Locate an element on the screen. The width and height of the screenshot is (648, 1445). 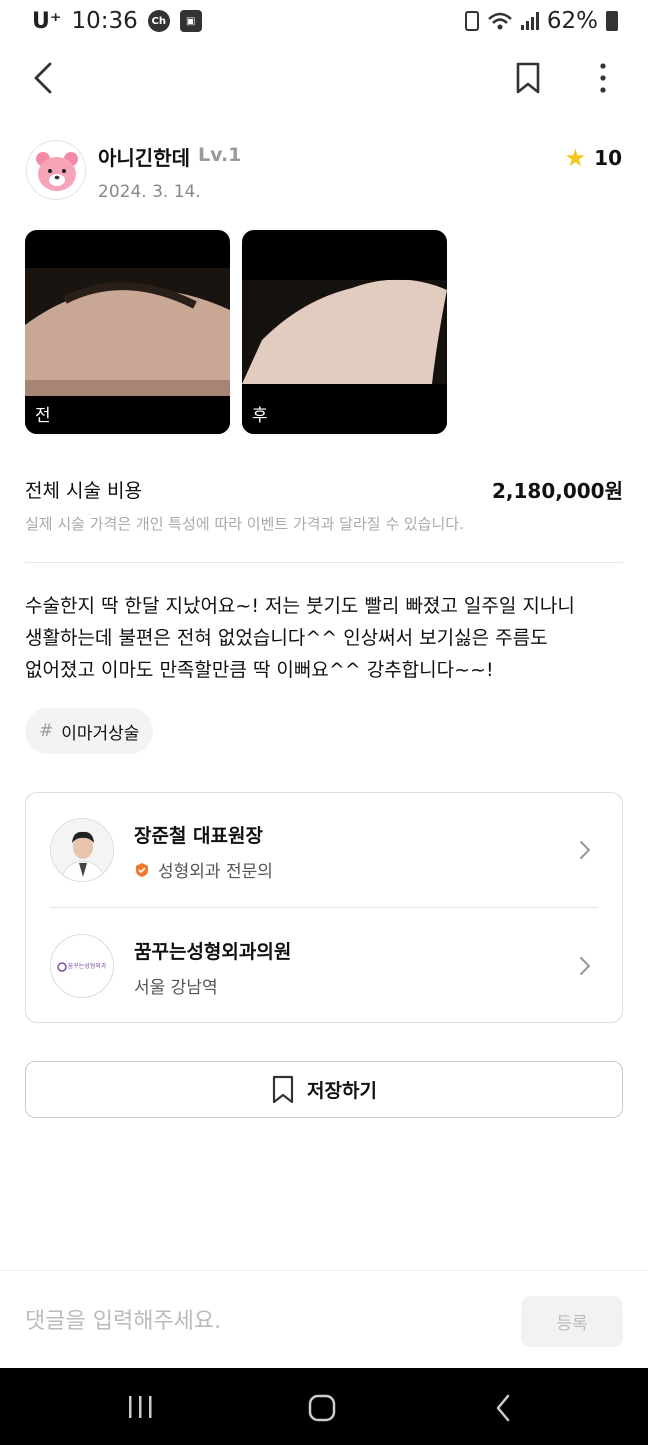
back-arrow-icon is located at coordinates (503, 1408).